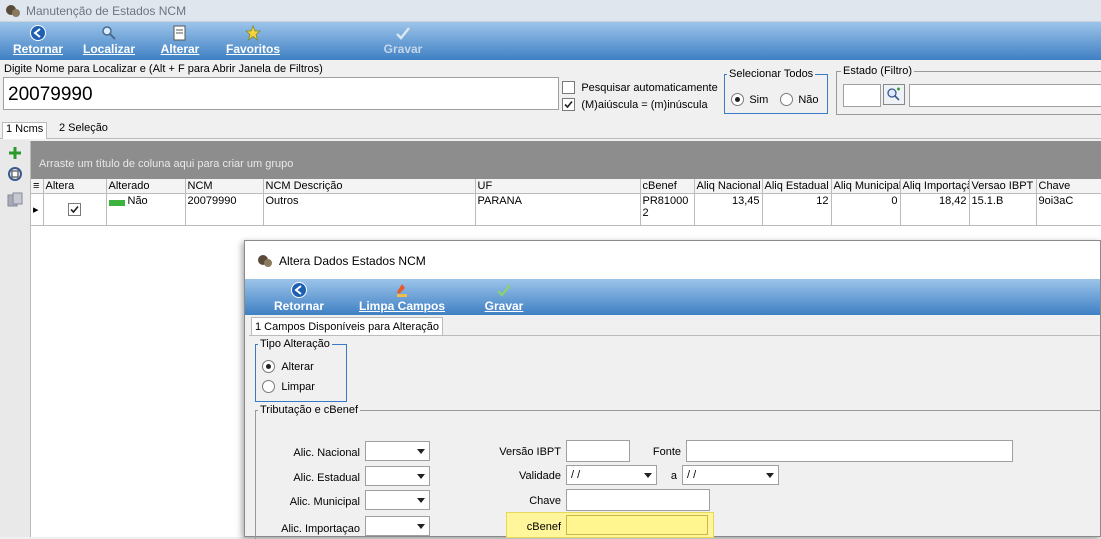  Describe the element at coordinates (737, 100) in the screenshot. I see `sim-radio` at that location.